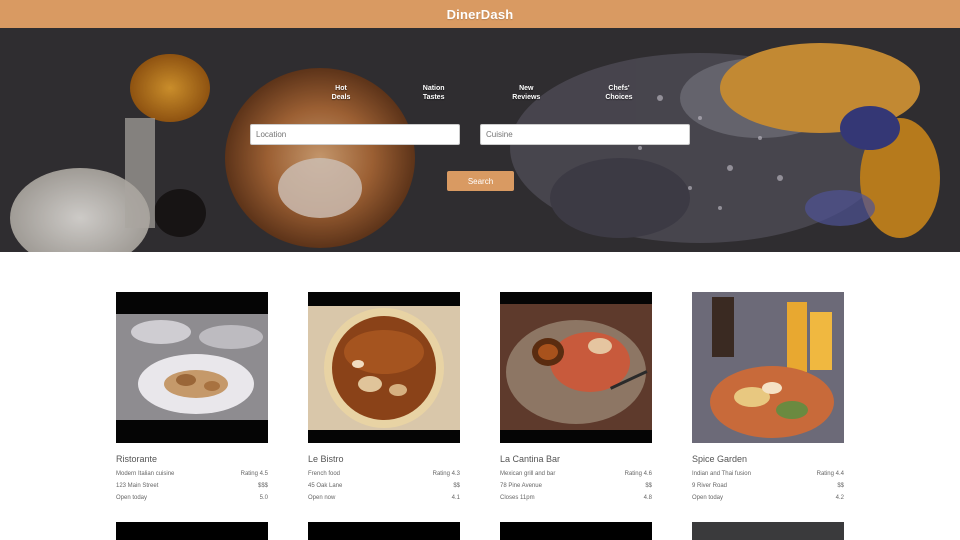 Image resolution: width=960 pixels, height=540 pixels. Describe the element at coordinates (384, 474) in the screenshot. I see `meta-row: French food Rating 4.3` at that location.